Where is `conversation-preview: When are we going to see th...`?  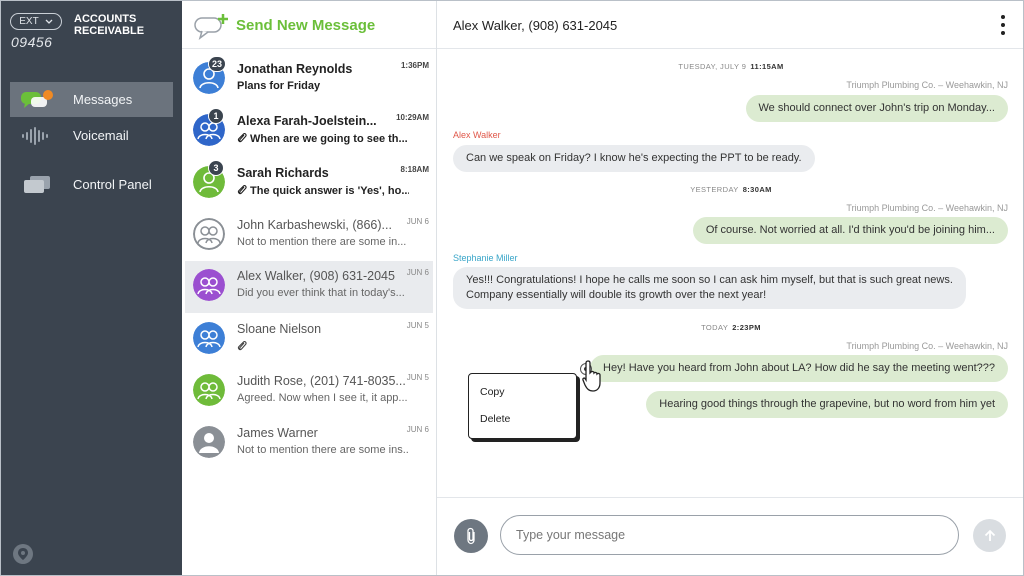 conversation-preview: When are we going to see th... is located at coordinates (323, 138).